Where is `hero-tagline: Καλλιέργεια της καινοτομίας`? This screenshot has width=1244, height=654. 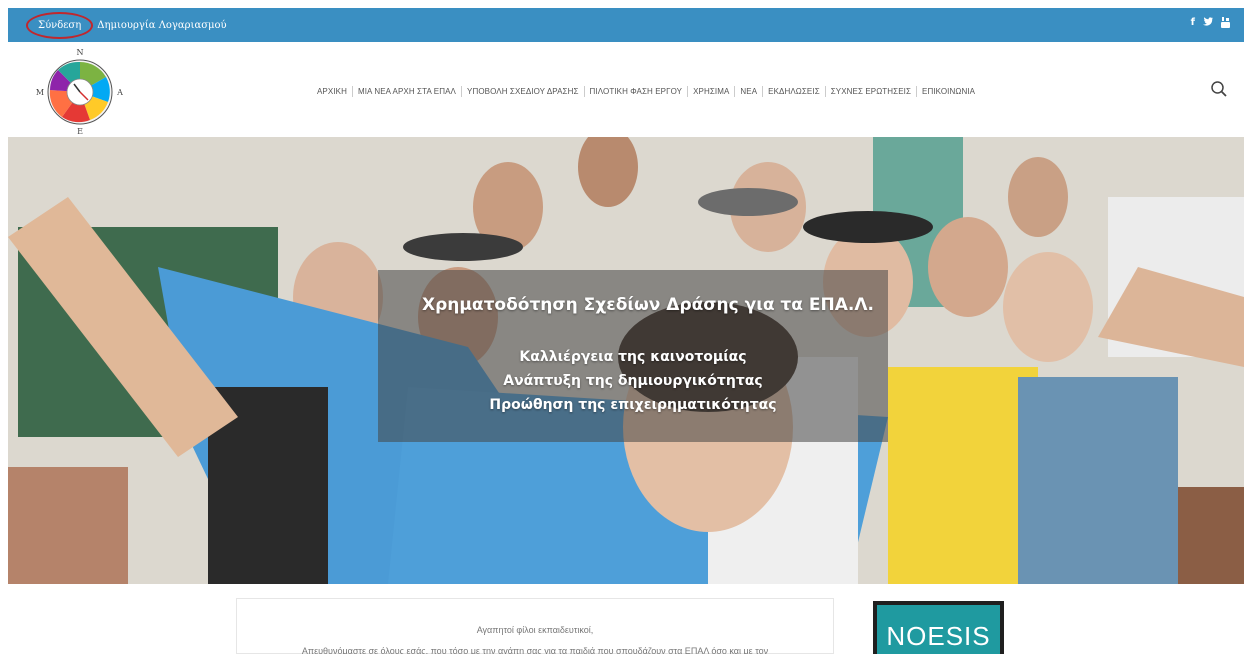
hero-tagline: Καλλιέργεια της καινοτομίας is located at coordinates (633, 357).